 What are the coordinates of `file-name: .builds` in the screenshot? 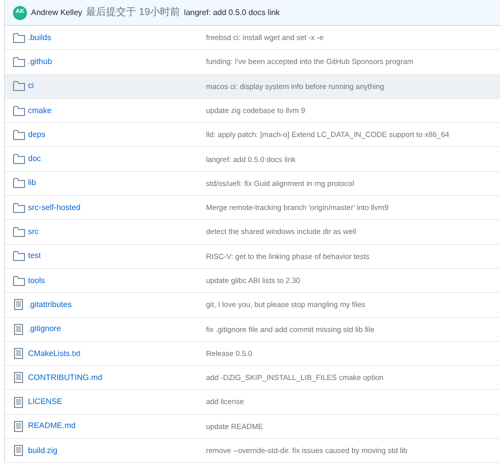 It's located at (40, 38).